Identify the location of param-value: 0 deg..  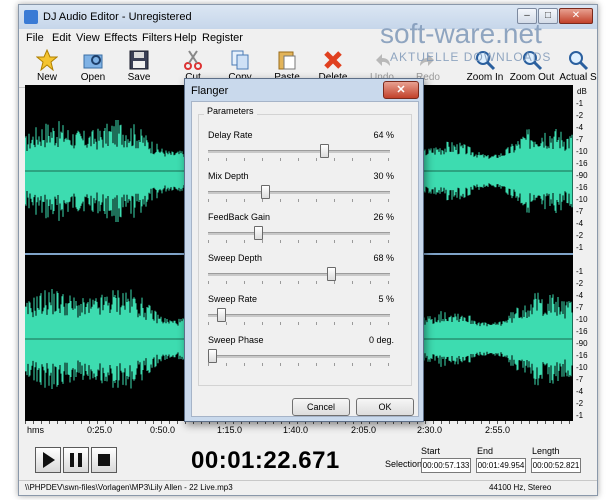
(381, 340).